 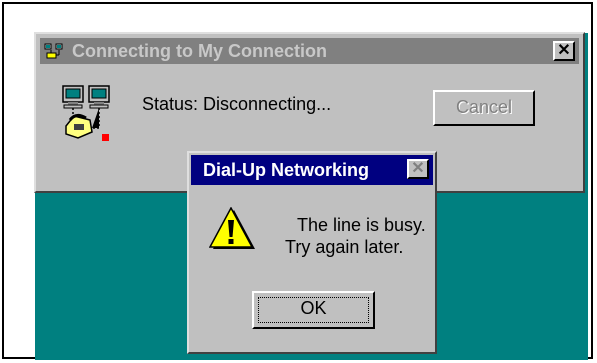 I want to click on warning-icon, so click(x=232, y=228).